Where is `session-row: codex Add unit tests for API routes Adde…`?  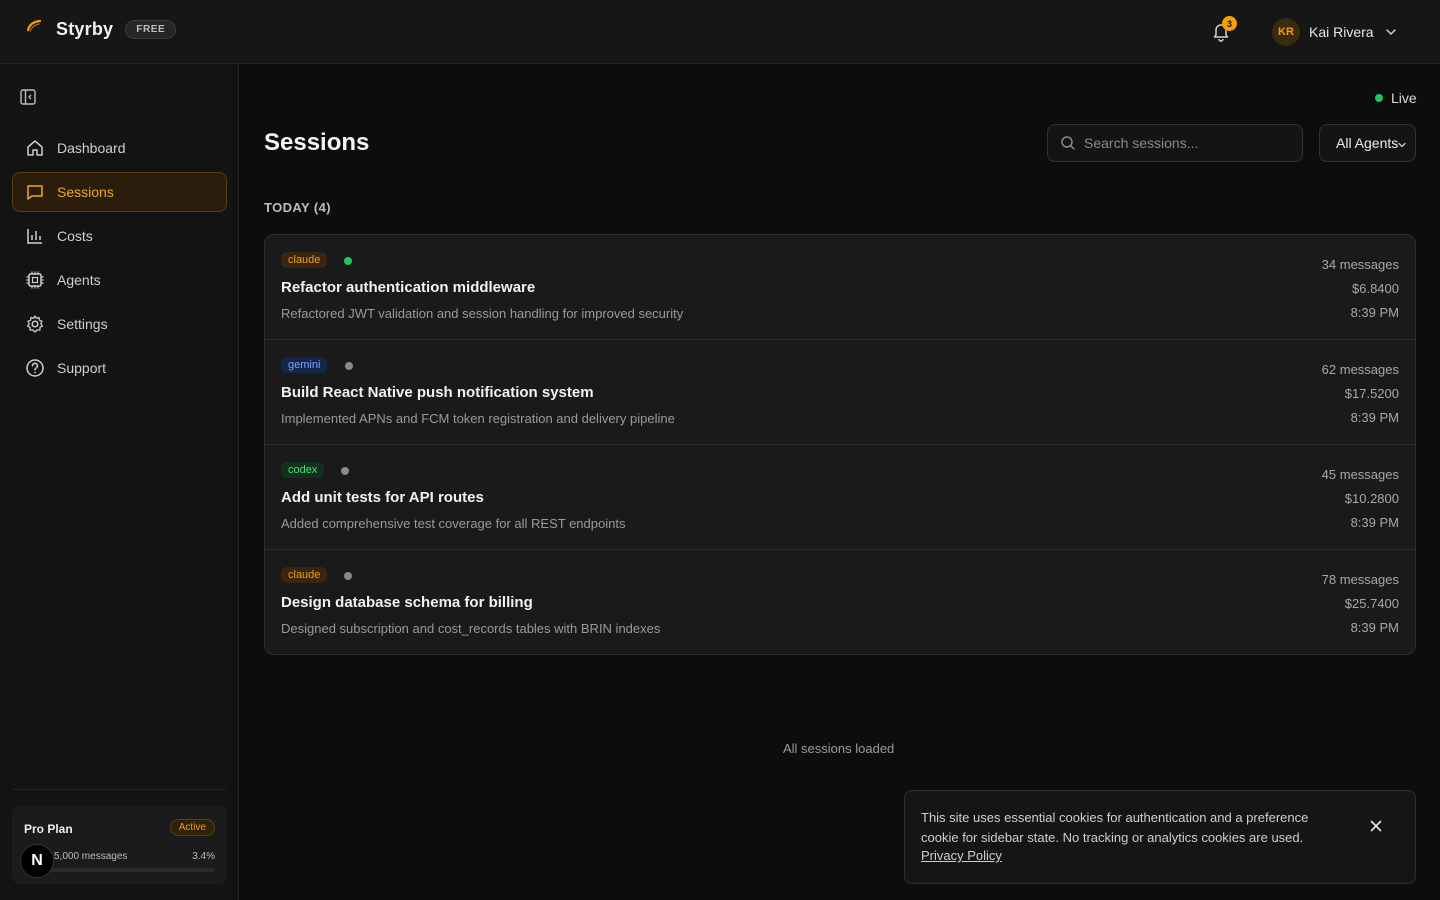
session-row: codex Add unit tests for API routes Adde… is located at coordinates (840, 497).